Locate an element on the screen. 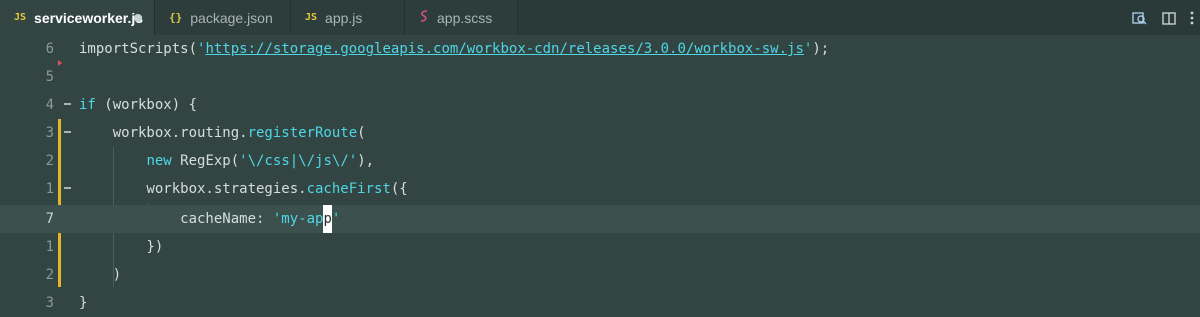 The height and width of the screenshot is (317, 1200). line-code: } is located at coordinates (83, 303).